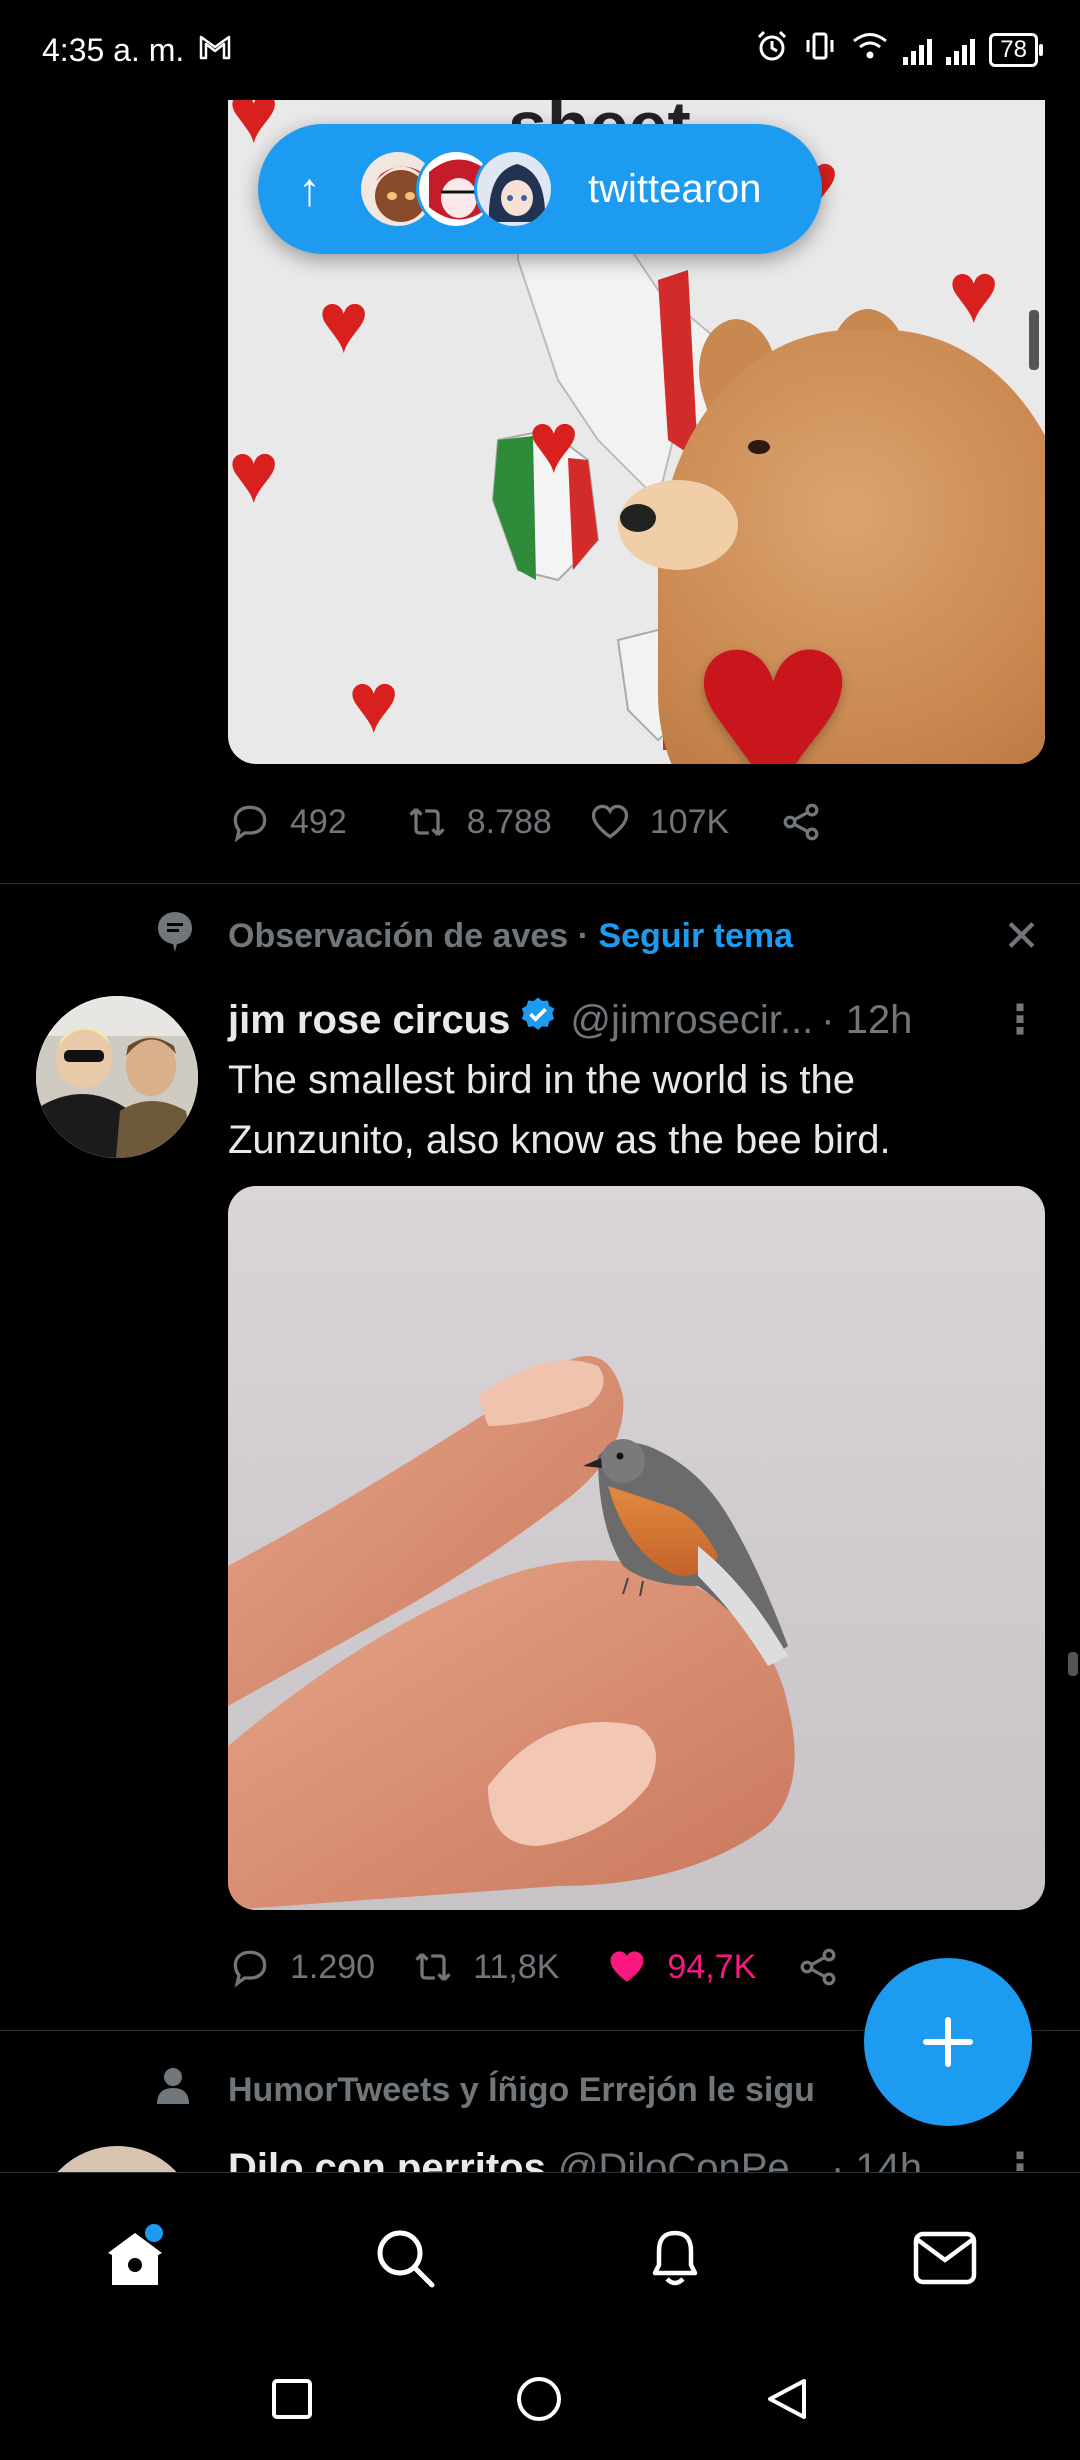 The height and width of the screenshot is (2460, 1080). What do you see at coordinates (1021, 936) in the screenshot?
I see `close-icon: ✕` at bounding box center [1021, 936].